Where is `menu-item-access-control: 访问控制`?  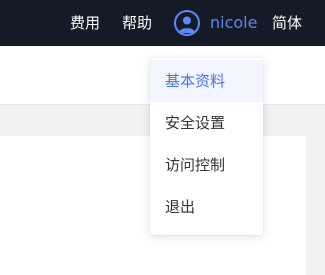 menu-item-access-control: 访问控制 is located at coordinates (206, 165).